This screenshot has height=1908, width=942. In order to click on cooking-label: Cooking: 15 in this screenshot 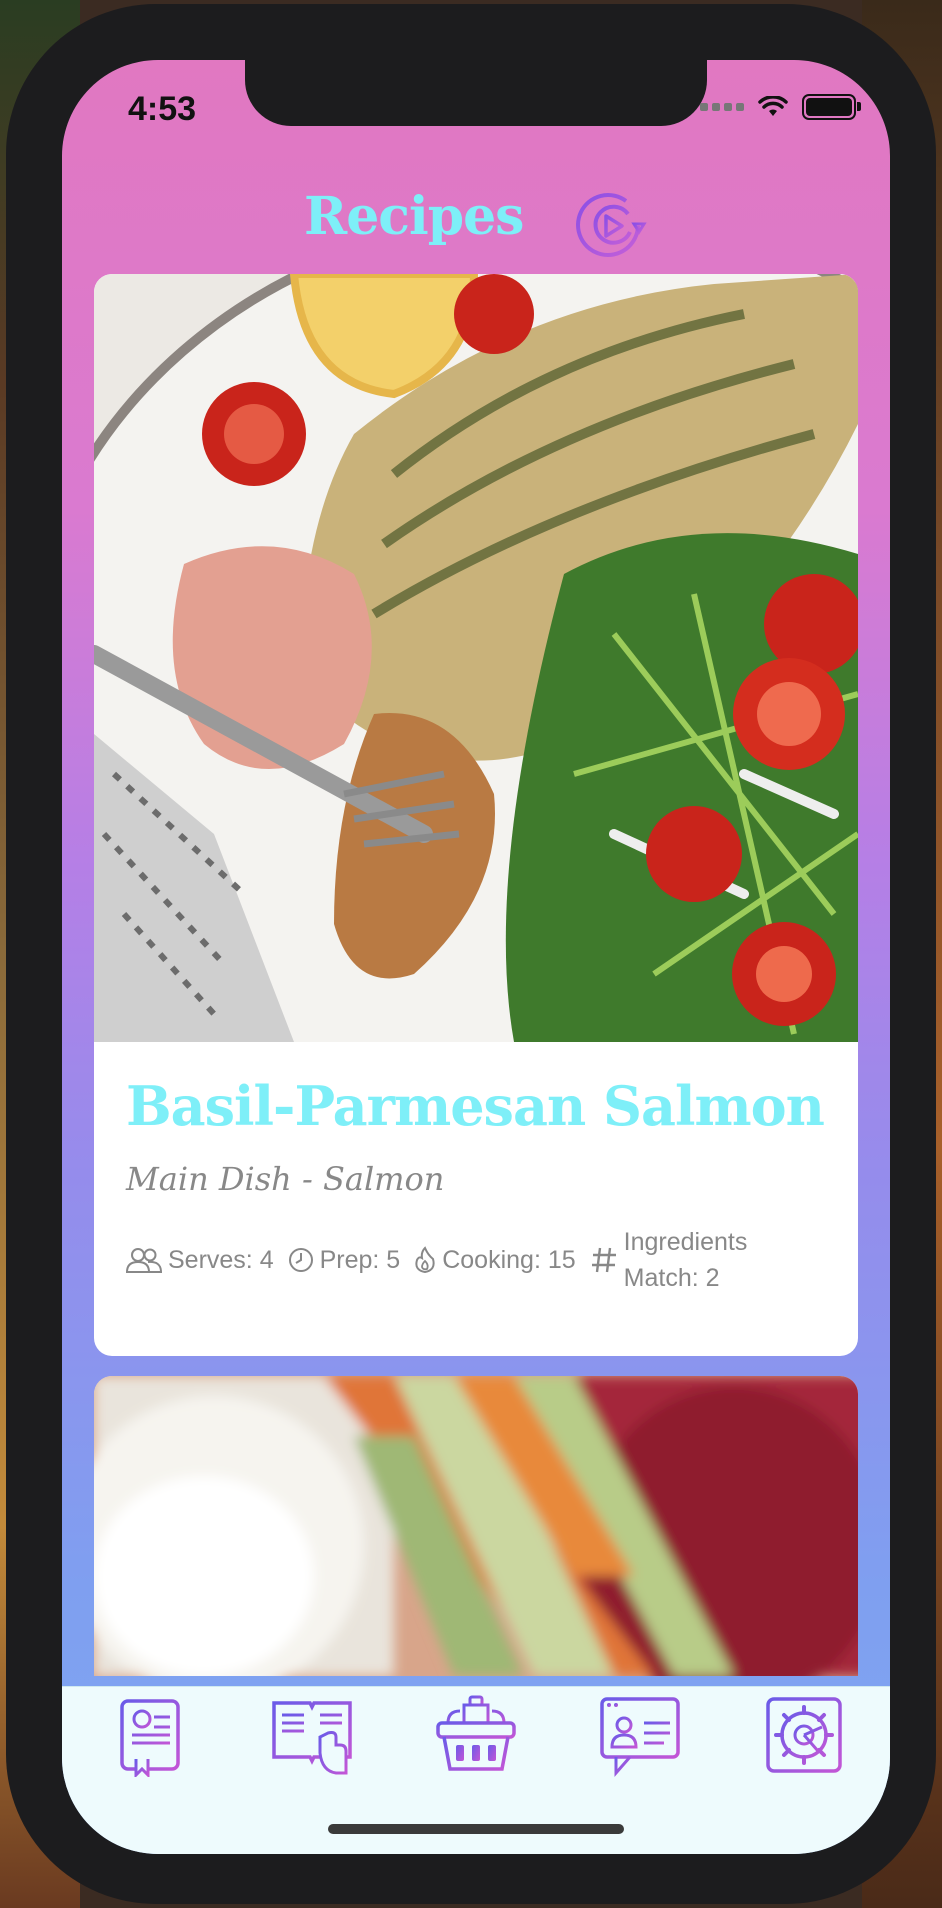, I will do `click(509, 1260)`.